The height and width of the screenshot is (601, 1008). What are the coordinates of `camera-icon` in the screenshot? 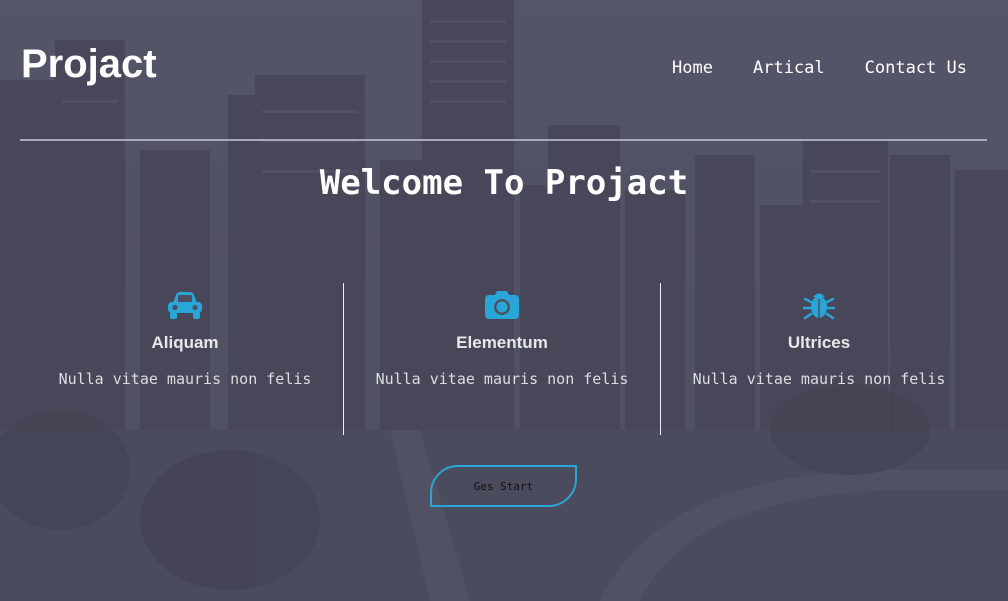 It's located at (502, 302).